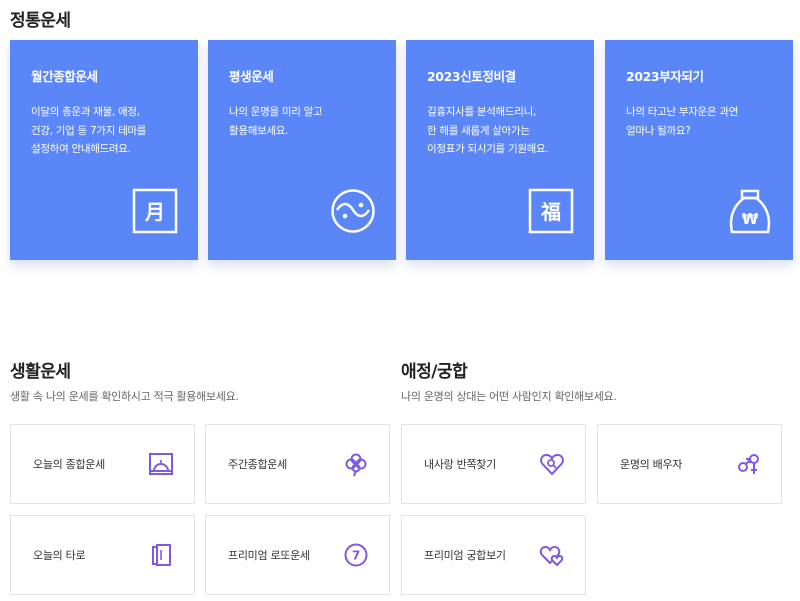 The height and width of the screenshot is (601, 800). I want to click on card-lifetime-fortune: 평생운세 나의 운명을 미리 알고 활용해보세요., so click(302, 150).